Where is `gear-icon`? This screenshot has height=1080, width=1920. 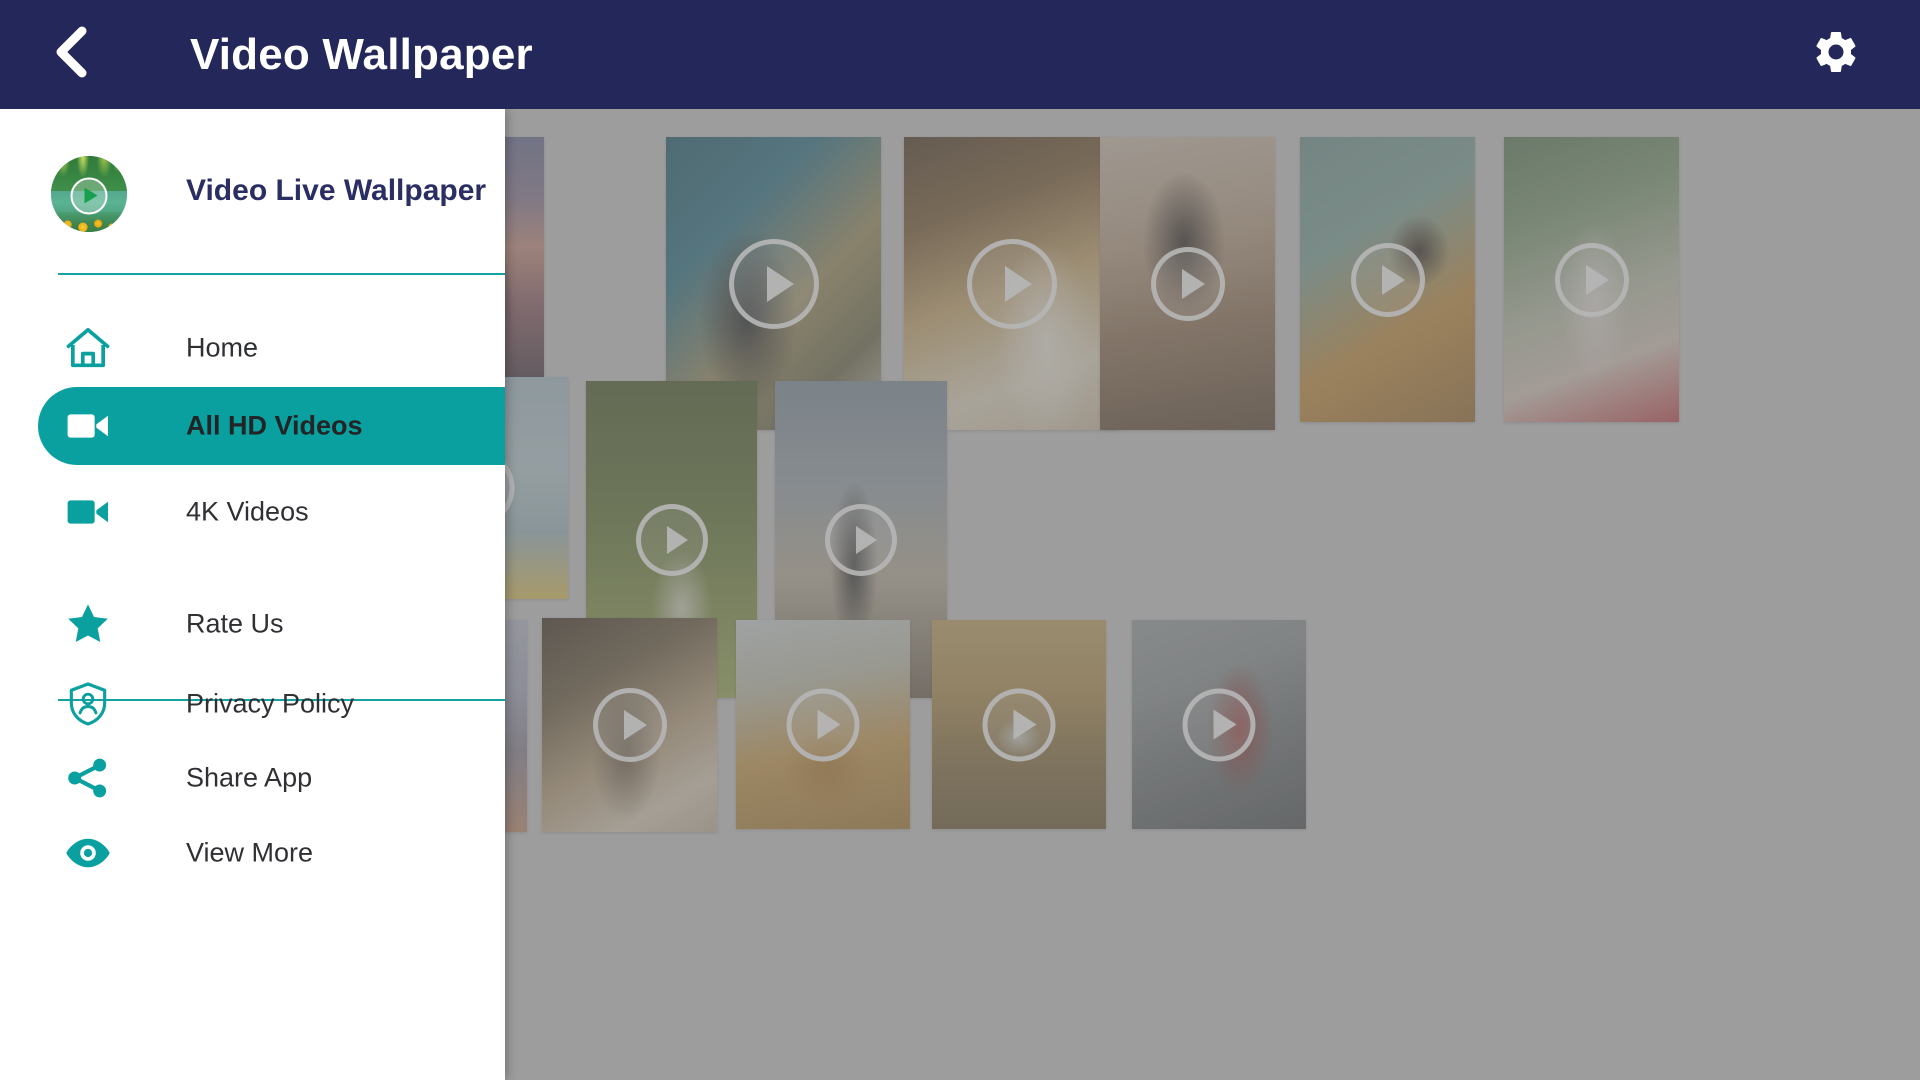 gear-icon is located at coordinates (1836, 54).